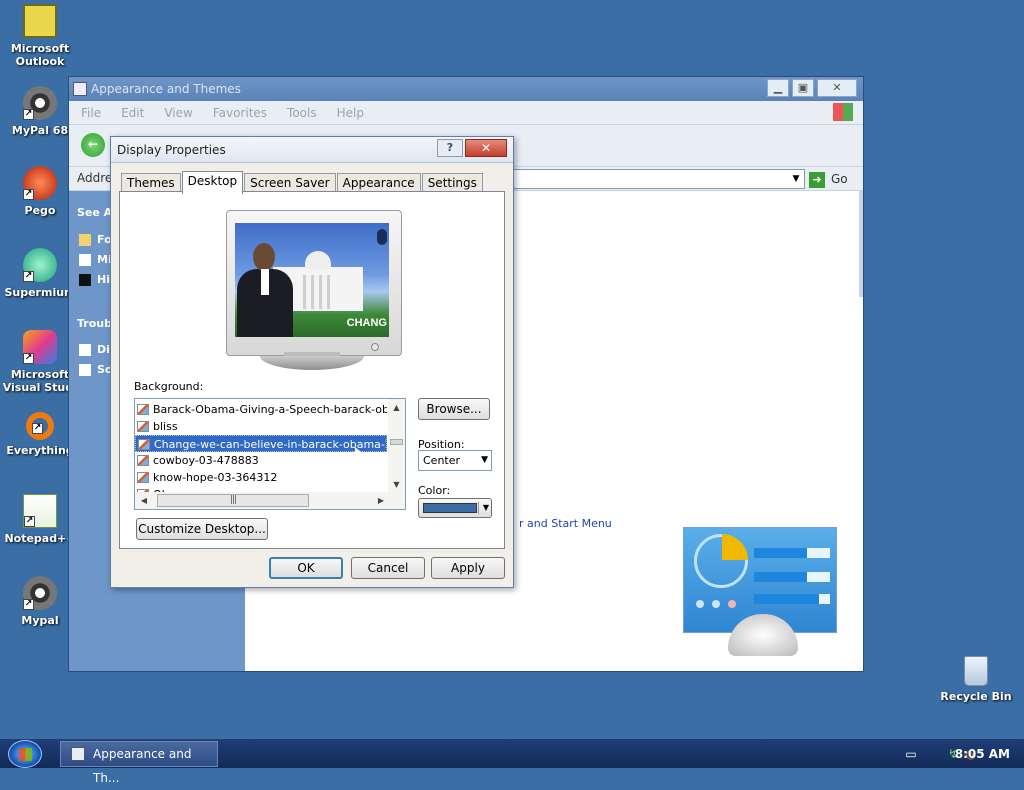 Image resolution: width=1024 pixels, height=790 pixels. What do you see at coordinates (976, 671) in the screenshot?
I see `recycle-bin-icon` at bounding box center [976, 671].